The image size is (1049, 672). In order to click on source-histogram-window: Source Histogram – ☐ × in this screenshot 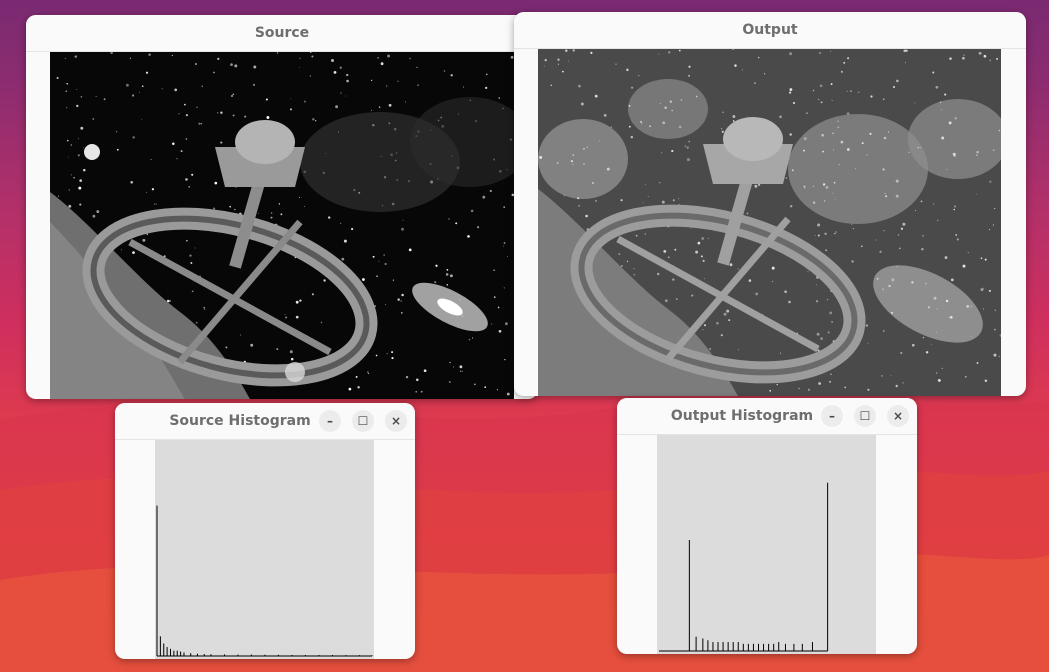, I will do `click(265, 531)`.